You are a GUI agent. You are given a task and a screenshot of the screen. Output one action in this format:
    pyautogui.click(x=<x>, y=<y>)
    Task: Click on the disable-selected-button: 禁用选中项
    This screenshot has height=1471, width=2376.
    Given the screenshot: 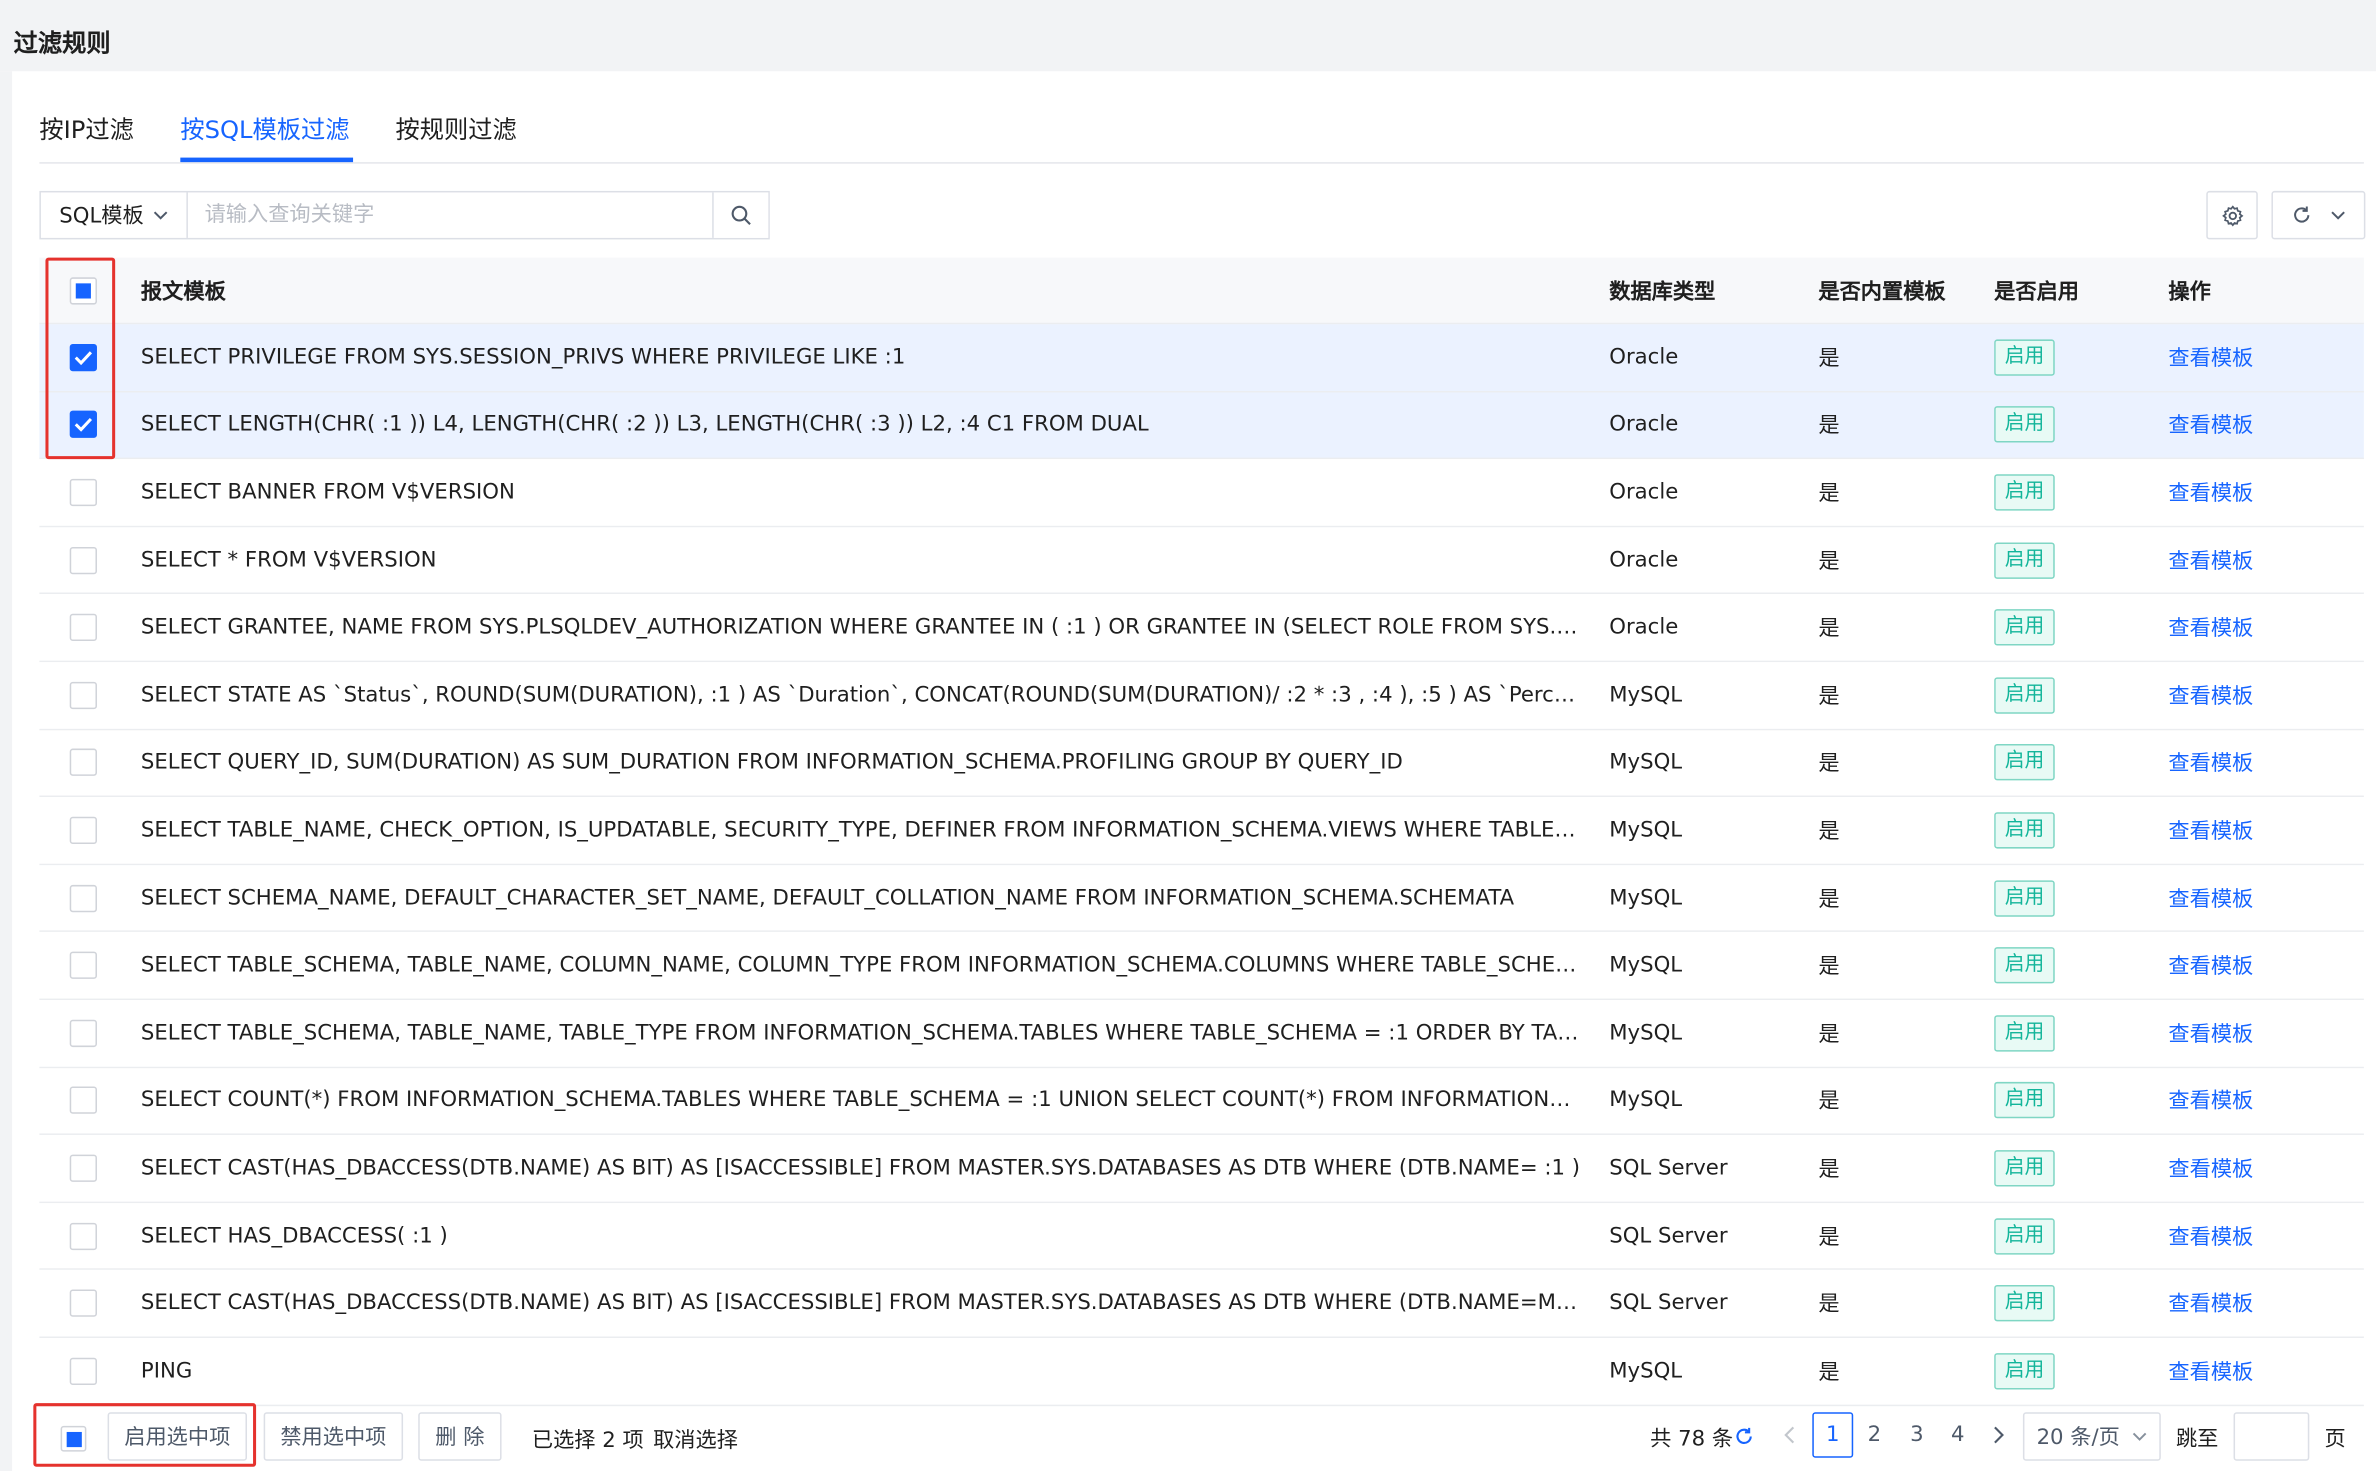 What is the action you would take?
    pyautogui.click(x=333, y=1436)
    